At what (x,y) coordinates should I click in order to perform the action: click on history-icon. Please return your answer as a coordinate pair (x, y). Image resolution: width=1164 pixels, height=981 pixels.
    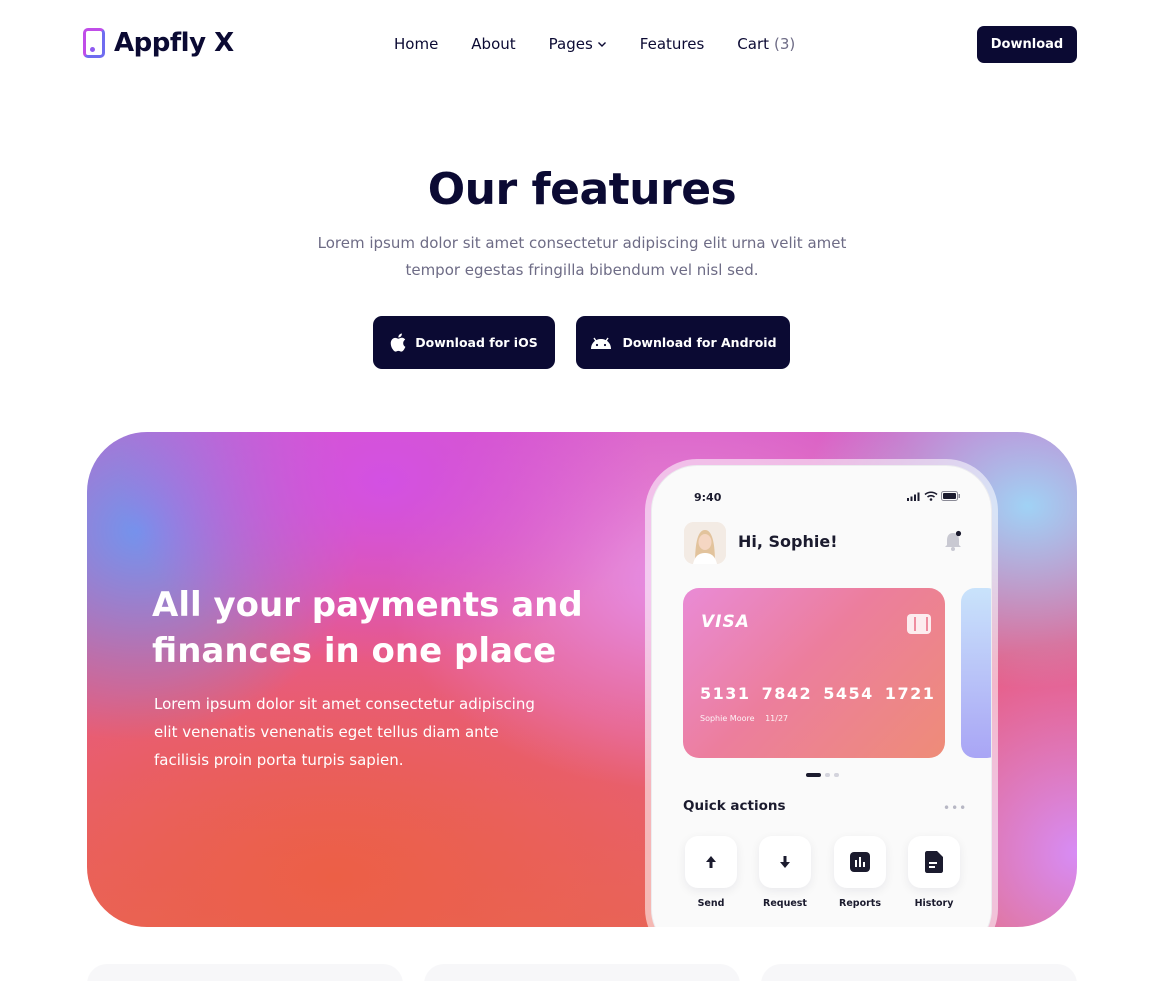
    Looking at the image, I should click on (934, 862).